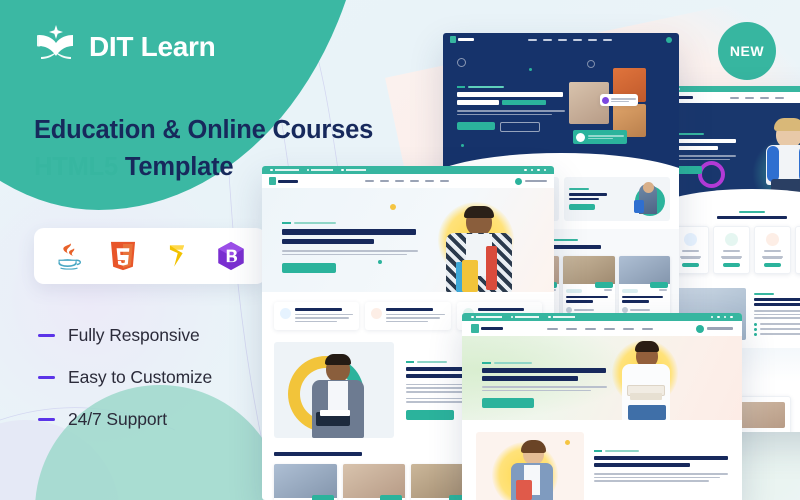  Describe the element at coordinates (602, 460) in the screenshot. I see `mock-about-section` at that location.